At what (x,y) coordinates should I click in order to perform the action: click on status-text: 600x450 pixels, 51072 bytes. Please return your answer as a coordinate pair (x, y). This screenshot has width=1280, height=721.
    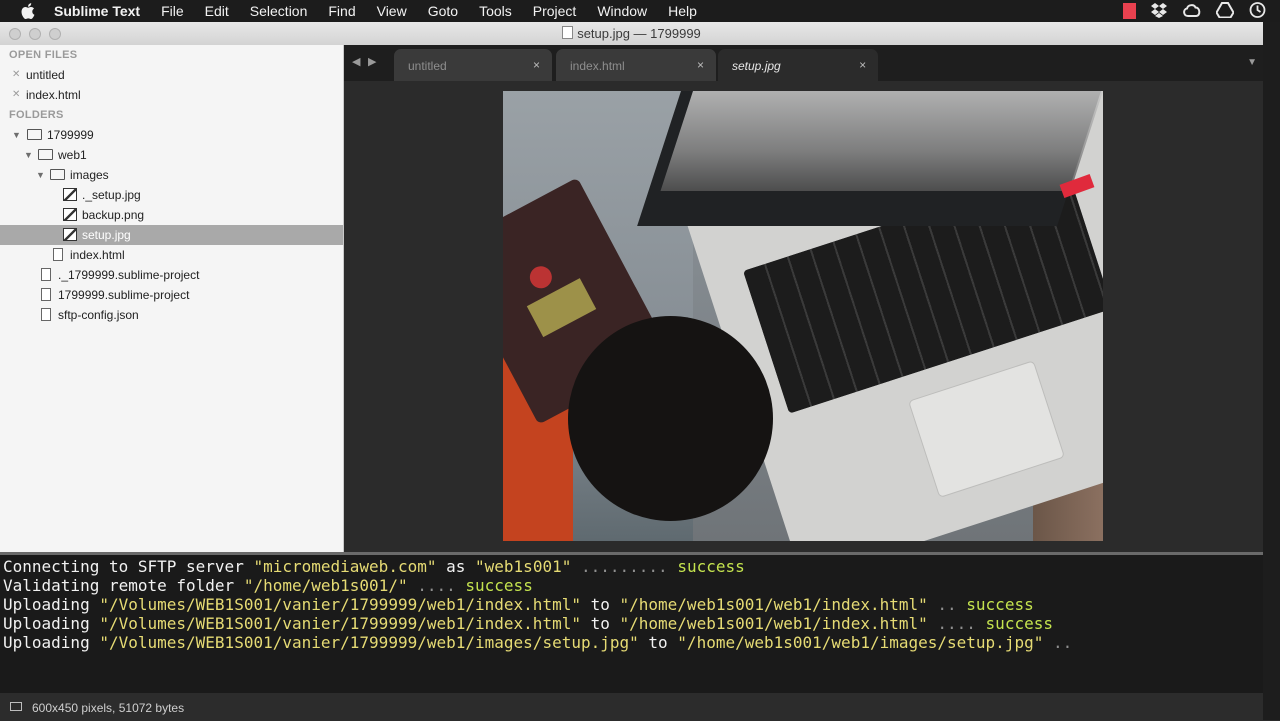
    Looking at the image, I should click on (108, 708).